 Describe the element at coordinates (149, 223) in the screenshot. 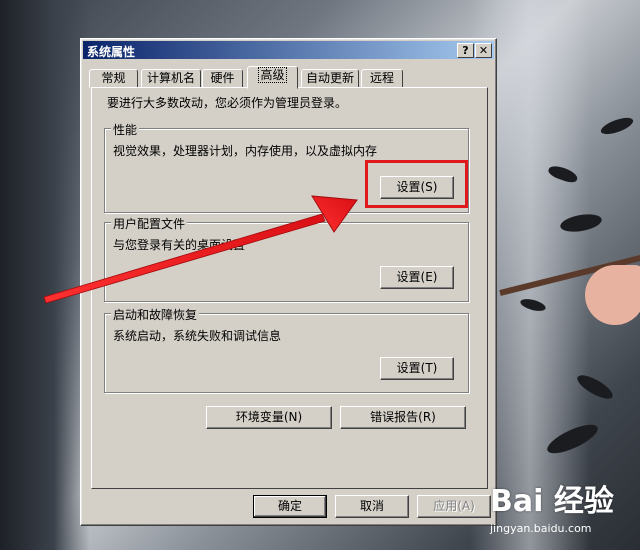

I see `user-profiles-label: 用户配置文件` at that location.